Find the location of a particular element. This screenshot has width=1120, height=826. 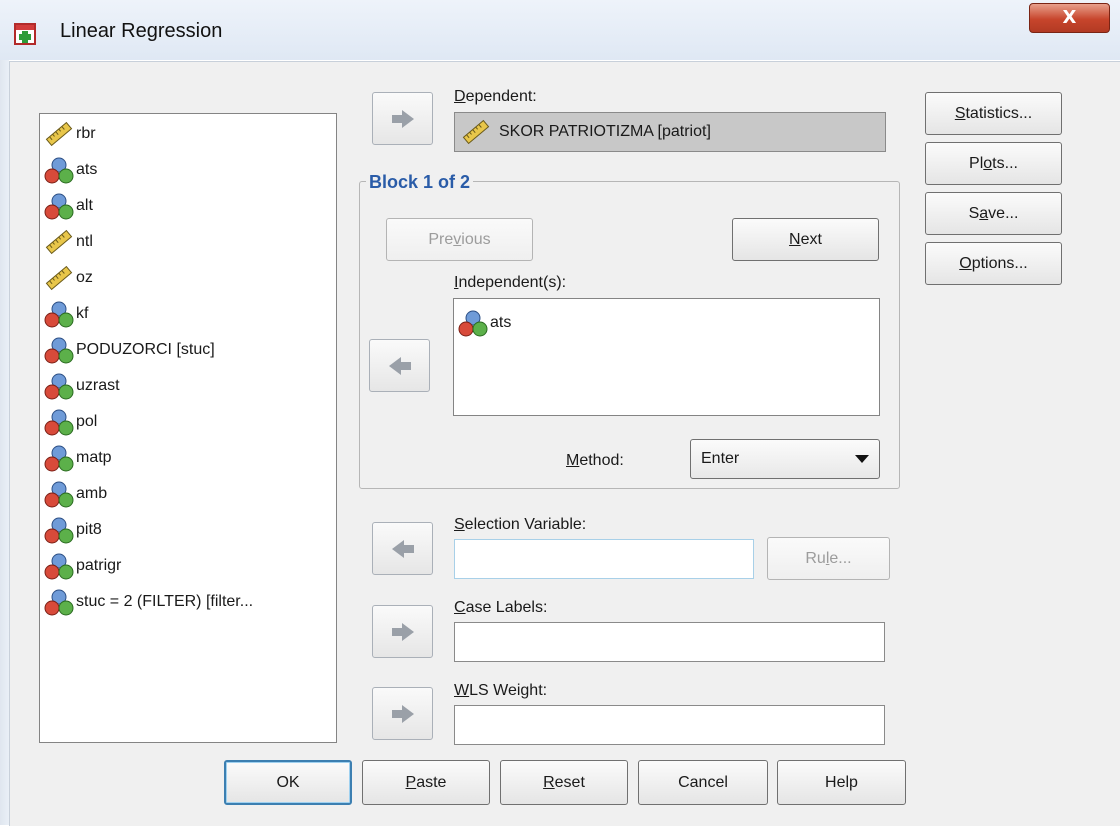

list-item-label: rbr is located at coordinates (86, 133).